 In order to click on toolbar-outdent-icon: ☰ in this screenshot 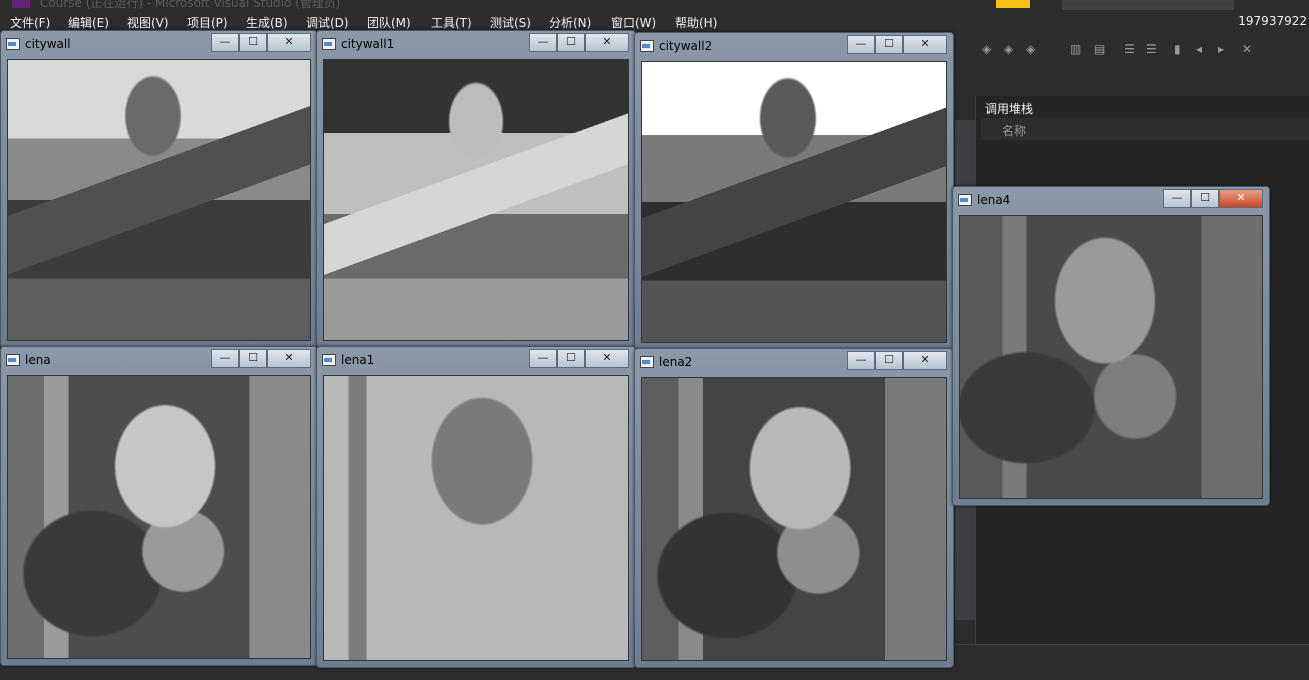, I will do `click(1151, 49)`.